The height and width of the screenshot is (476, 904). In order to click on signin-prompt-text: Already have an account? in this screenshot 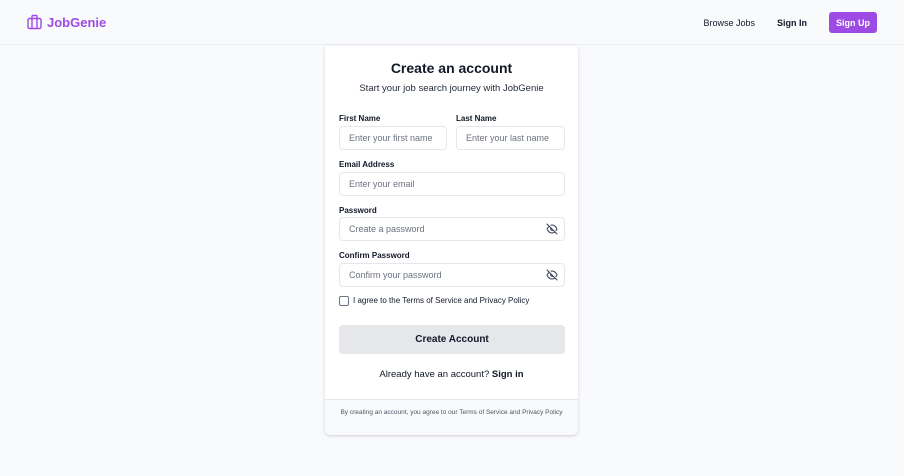, I will do `click(435, 374)`.